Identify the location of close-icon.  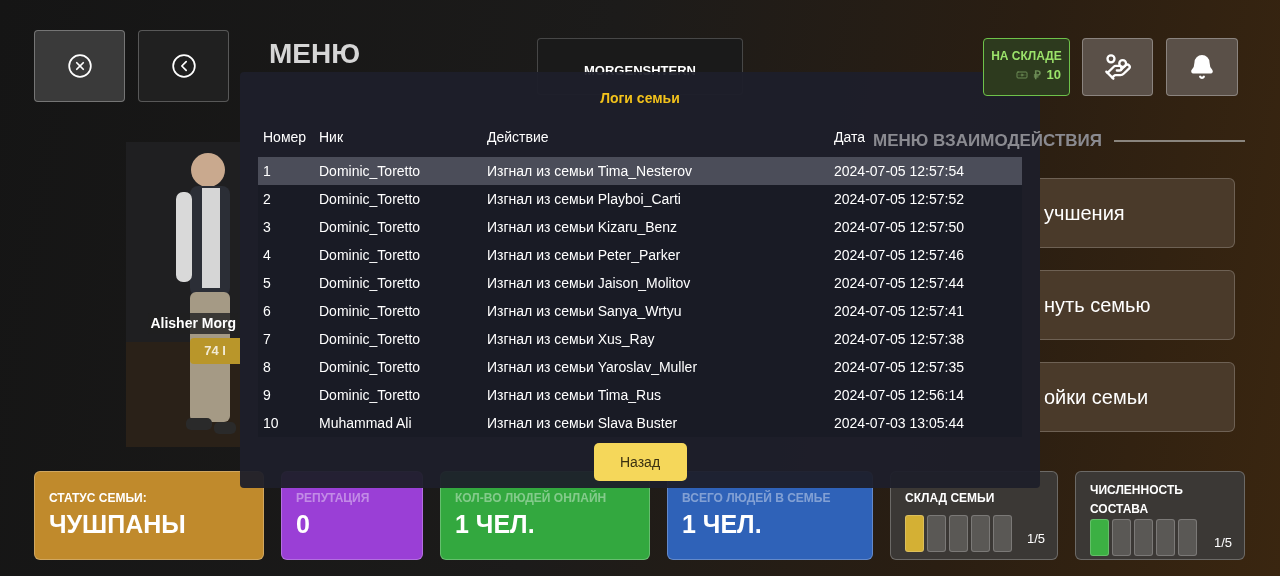
(79, 66).